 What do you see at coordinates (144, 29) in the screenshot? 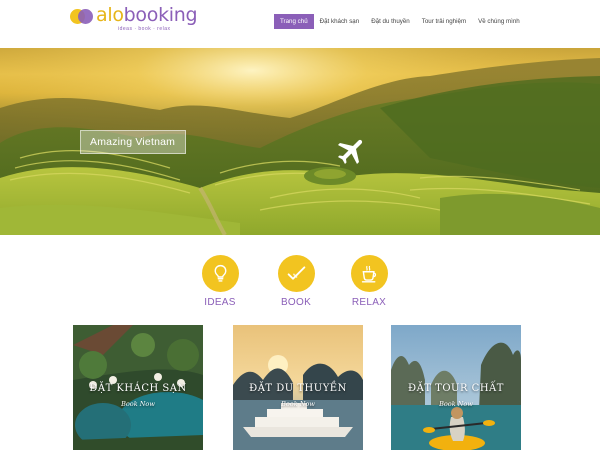
I see `logo-tagline: ideas · book · relax` at bounding box center [144, 29].